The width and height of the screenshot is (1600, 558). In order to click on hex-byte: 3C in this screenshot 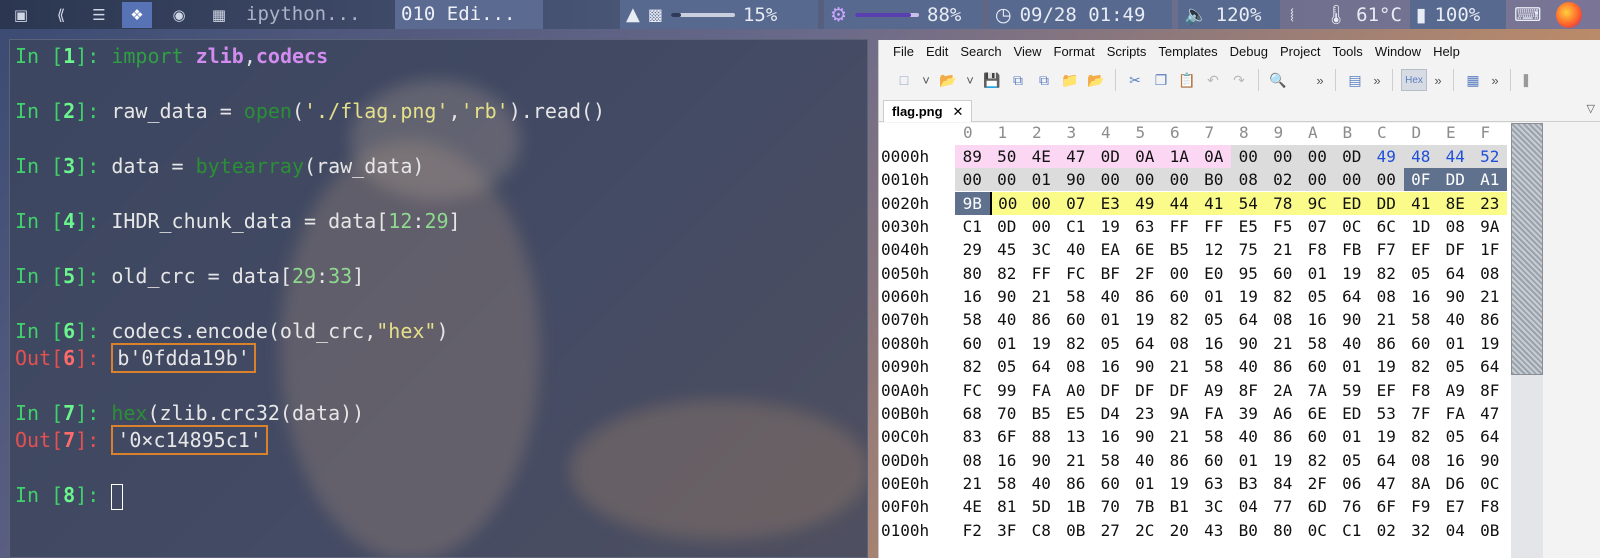, I will do `click(1041, 249)`.